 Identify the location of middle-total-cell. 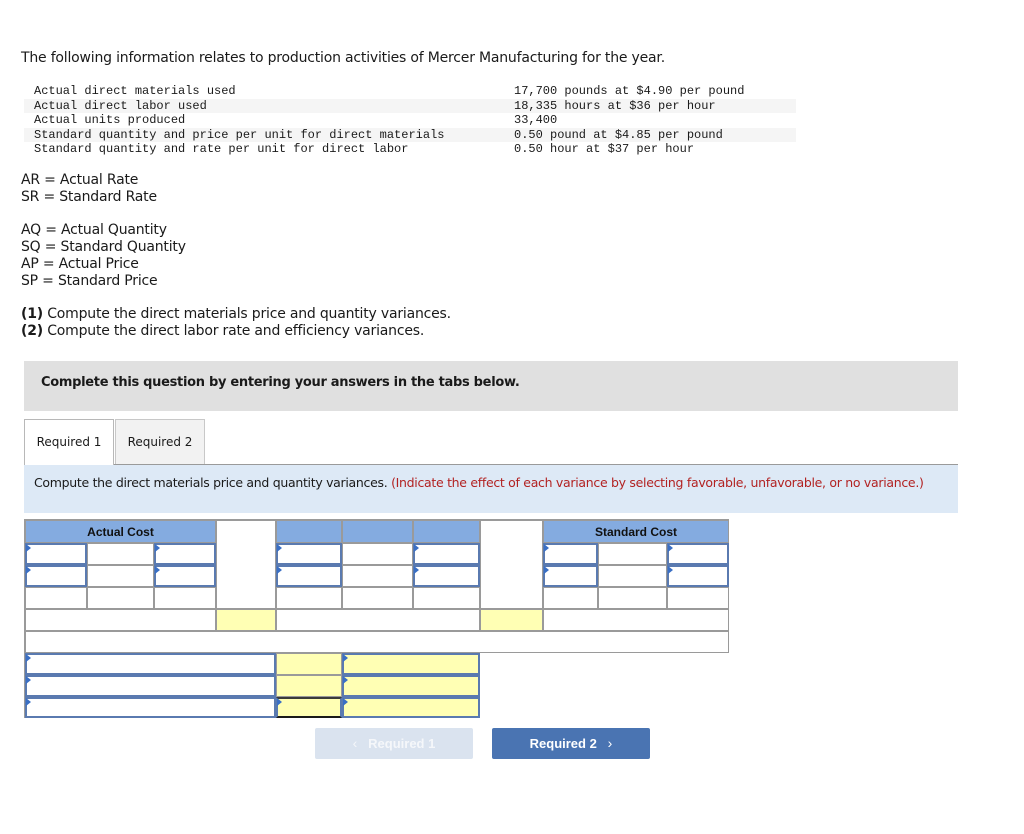
(378, 620).